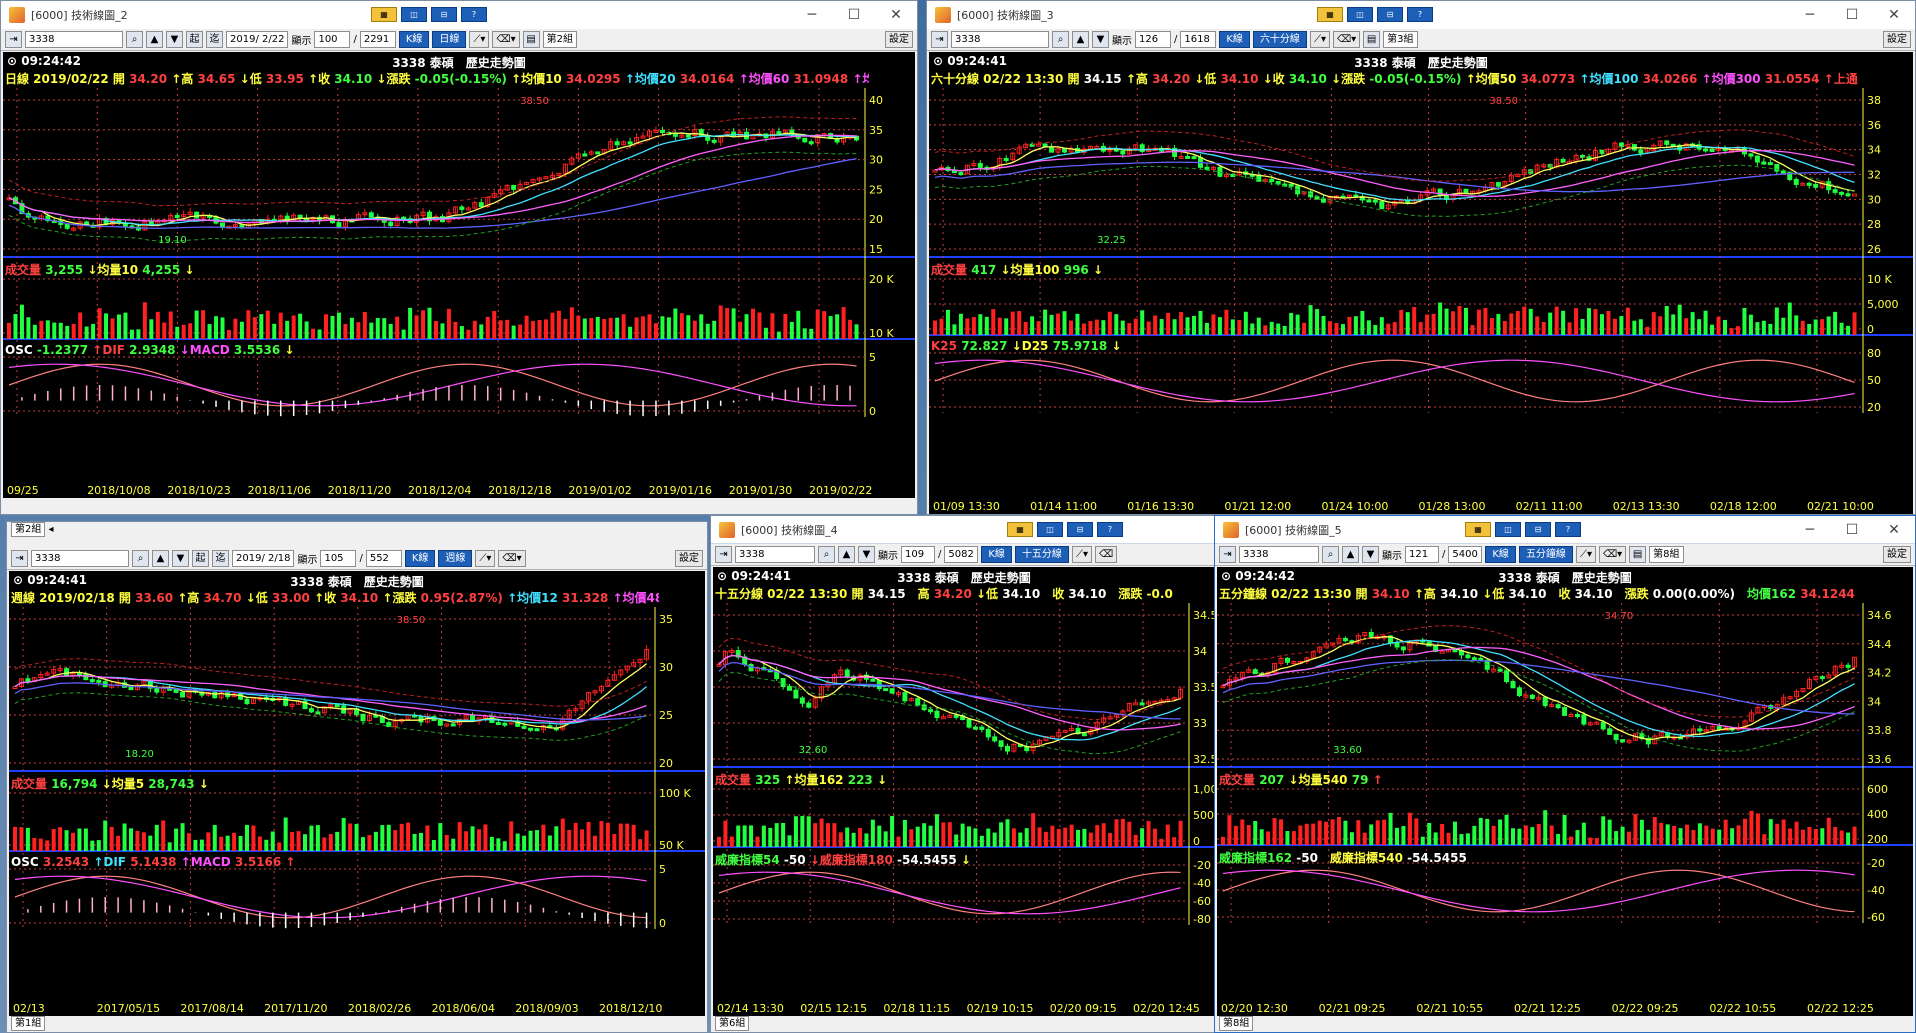 This screenshot has height=1033, width=1916. Describe the element at coordinates (918, 554) in the screenshot. I see `bar-count-input: 109` at that location.